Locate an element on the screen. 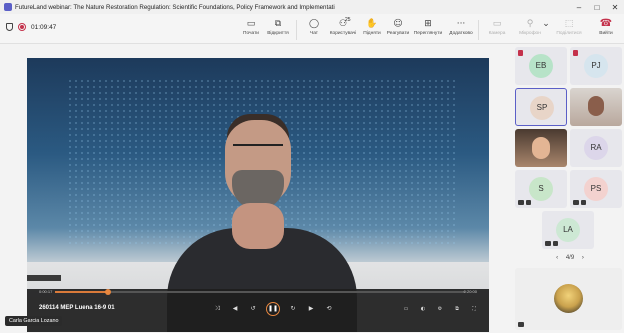 This screenshot has width=624, height=333. teams-logo-icon is located at coordinates (8, 7).